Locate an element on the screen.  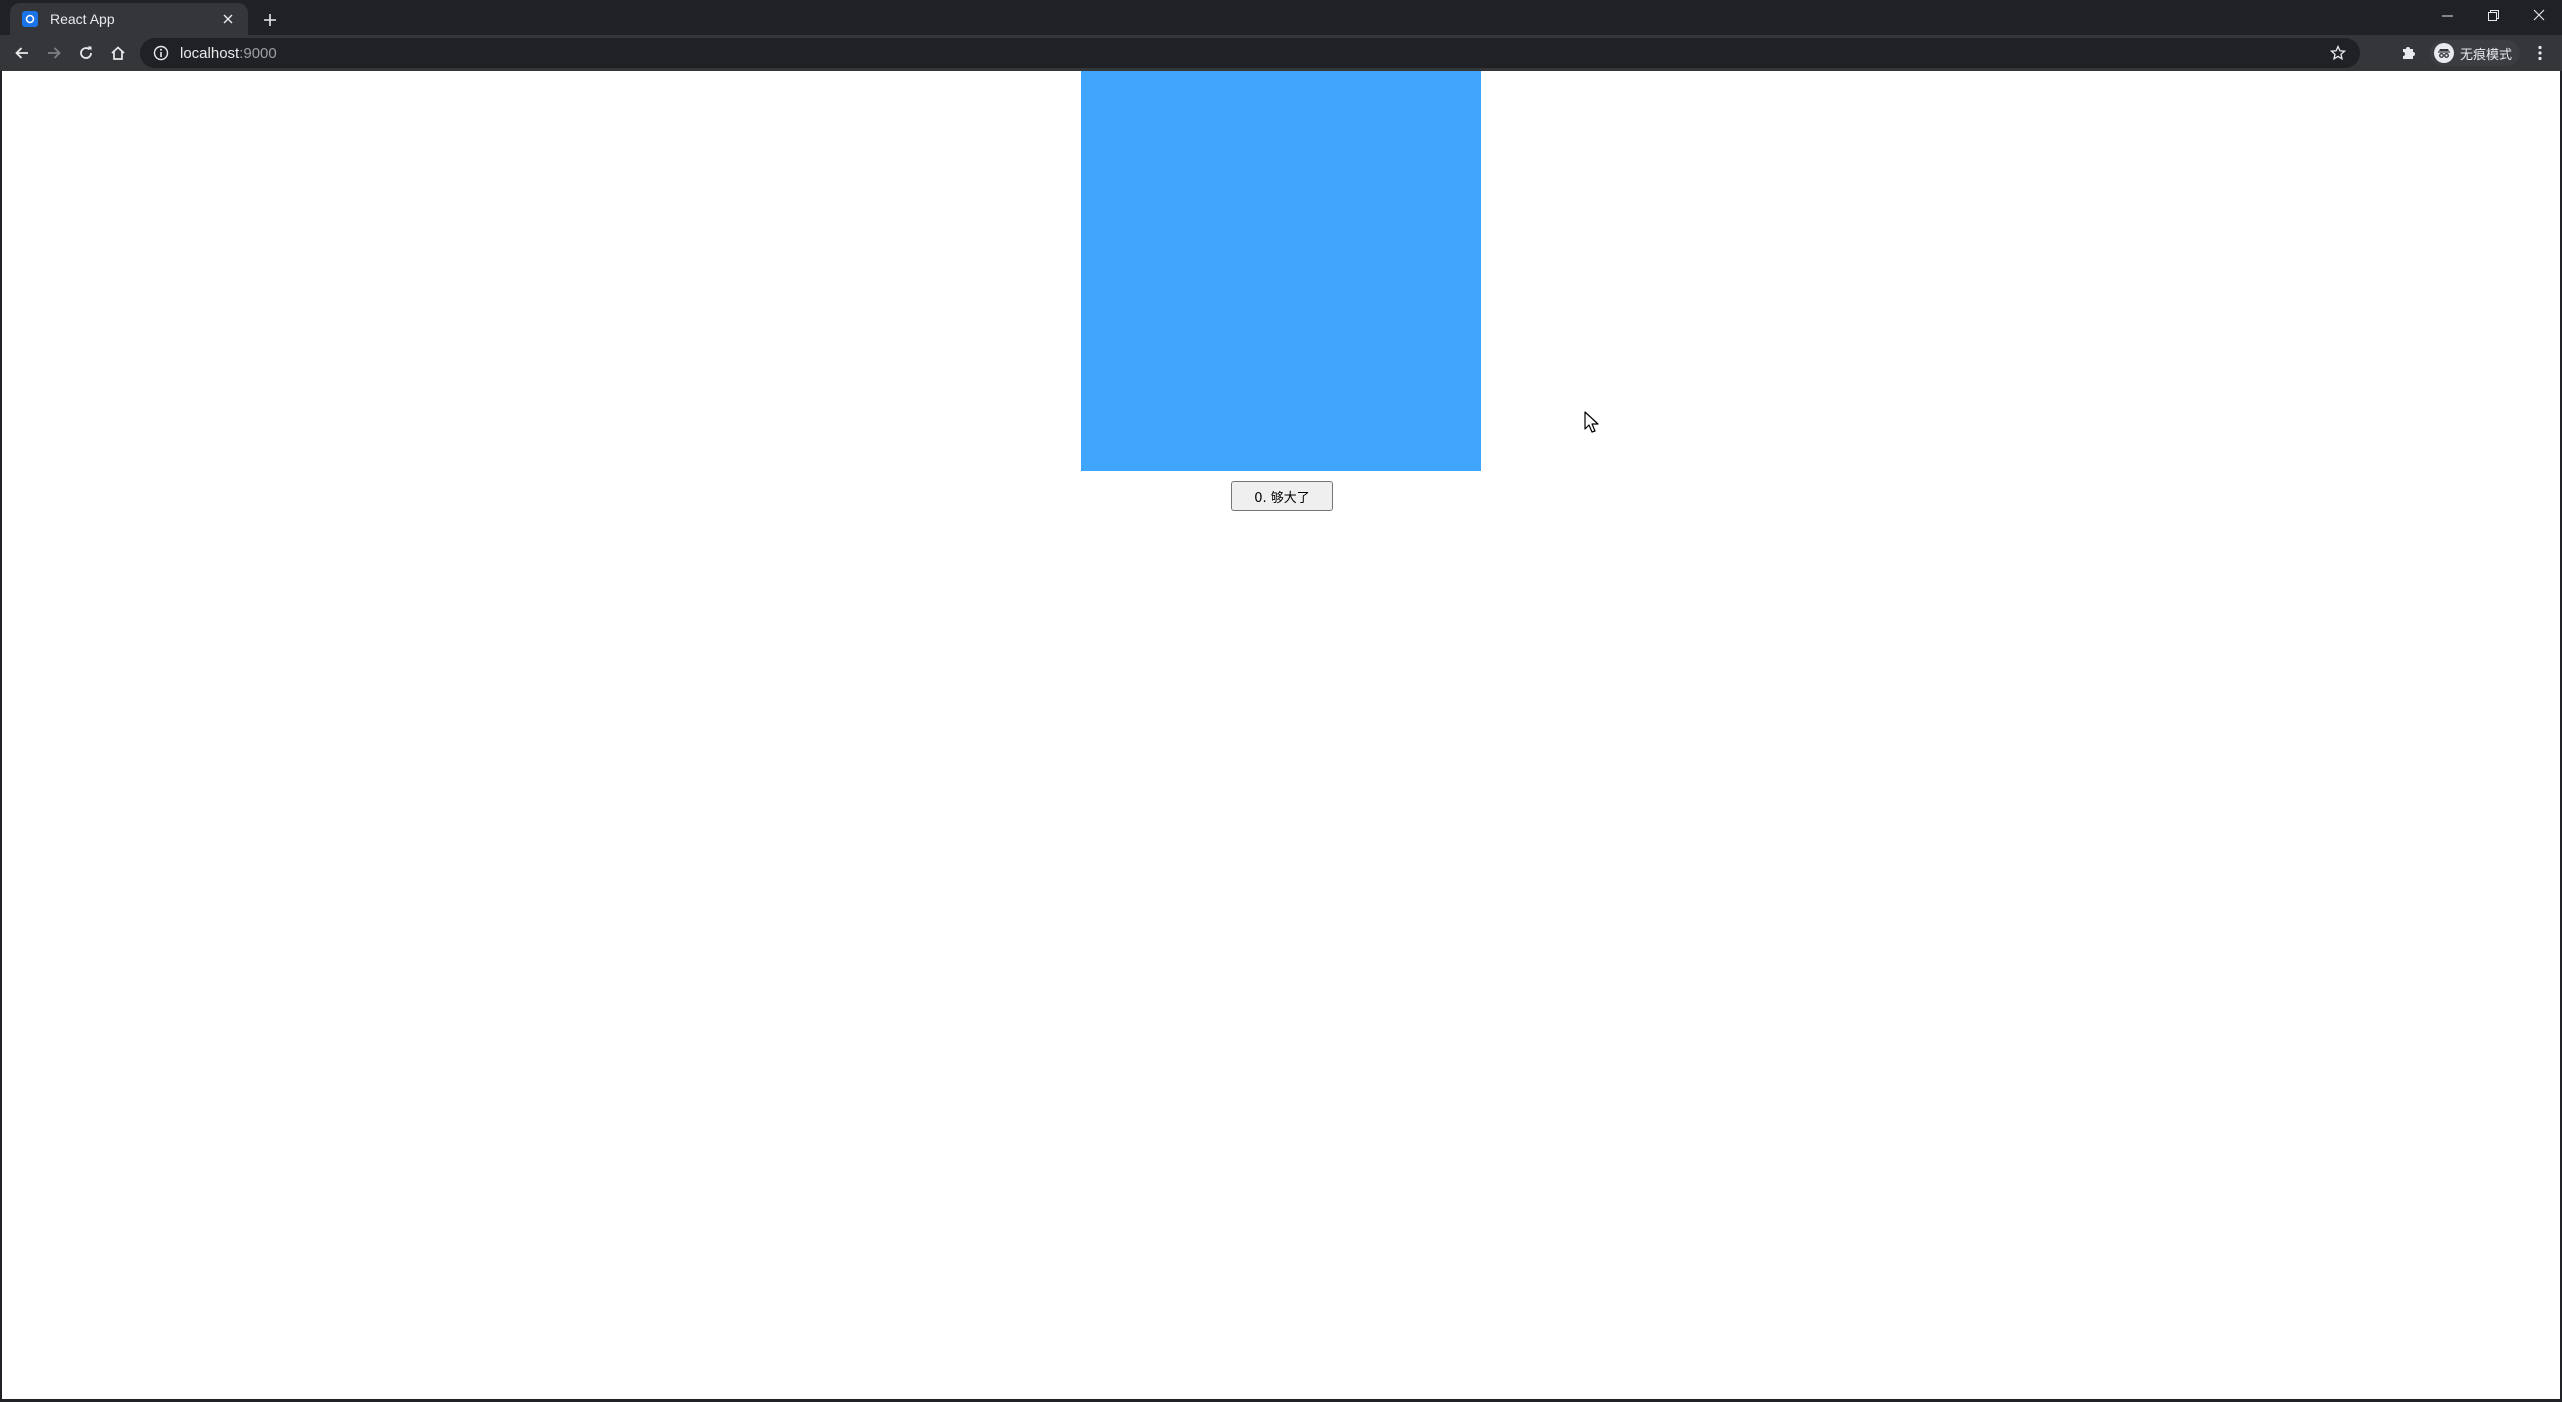
home-button is located at coordinates (118, 53).